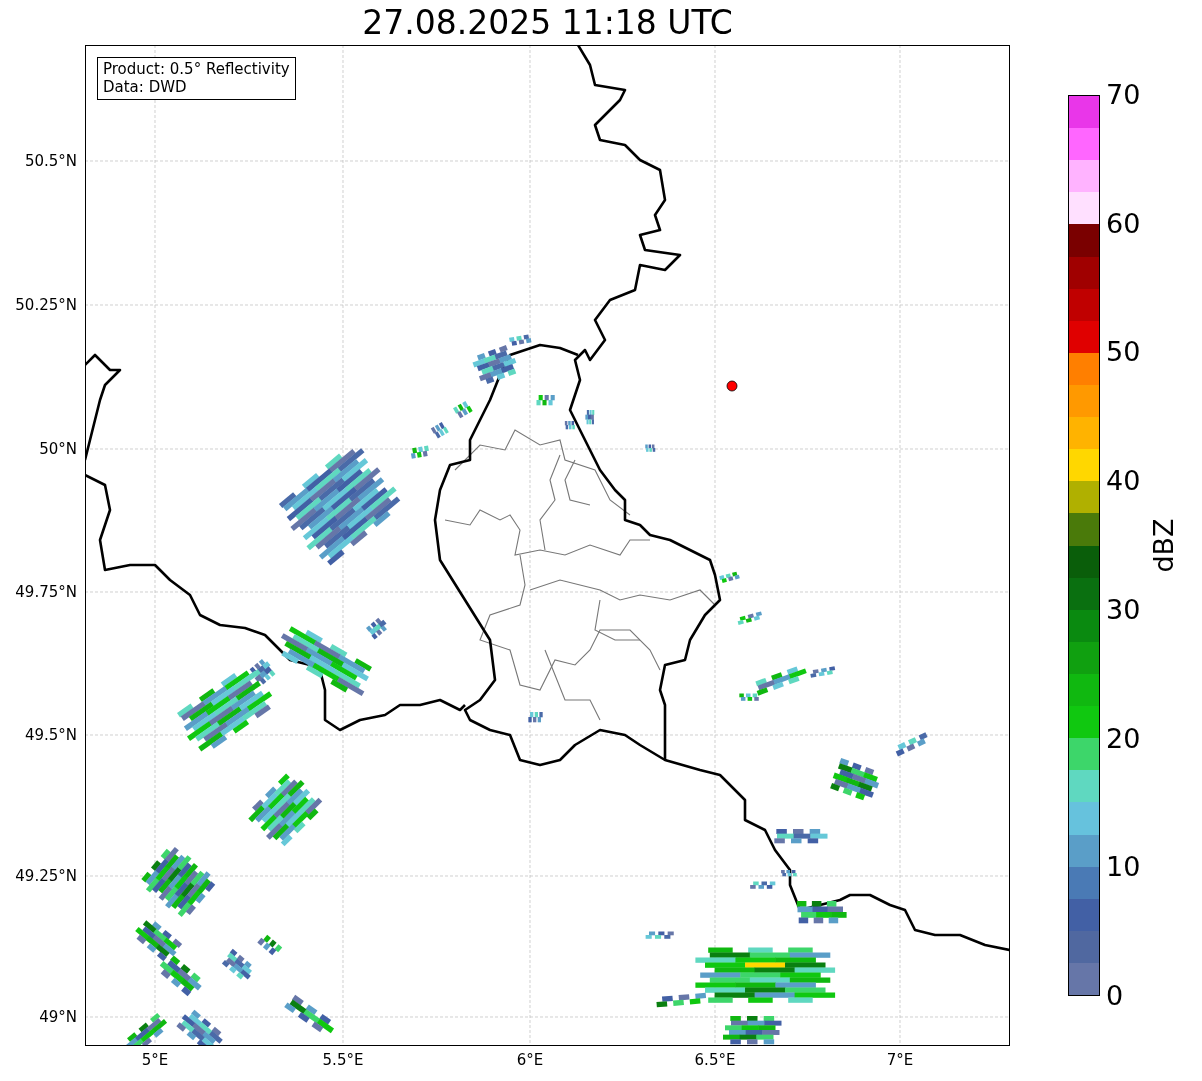 This screenshot has height=1081, width=1202. What do you see at coordinates (1123, 738) in the screenshot?
I see `colorbar-tick-label: 20` at bounding box center [1123, 738].